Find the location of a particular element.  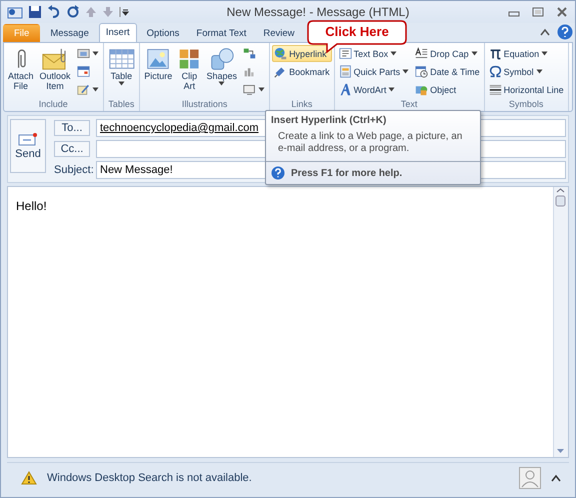

group-label: Links is located at coordinates (302, 104).